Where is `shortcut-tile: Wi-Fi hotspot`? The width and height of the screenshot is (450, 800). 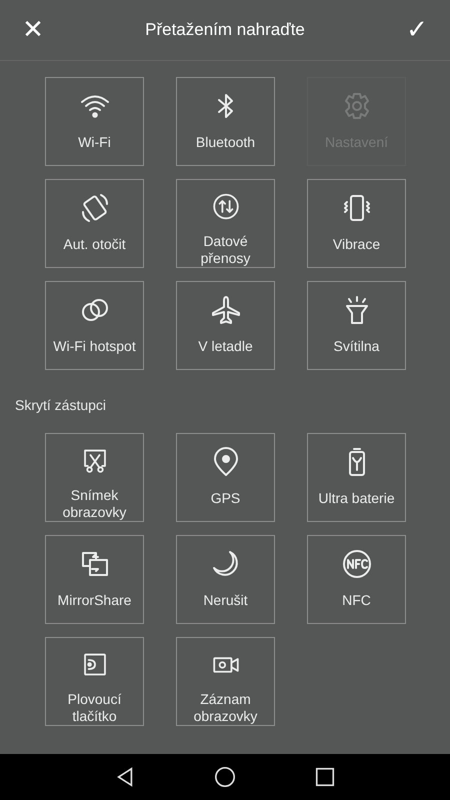 shortcut-tile: Wi-Fi hotspot is located at coordinates (94, 325).